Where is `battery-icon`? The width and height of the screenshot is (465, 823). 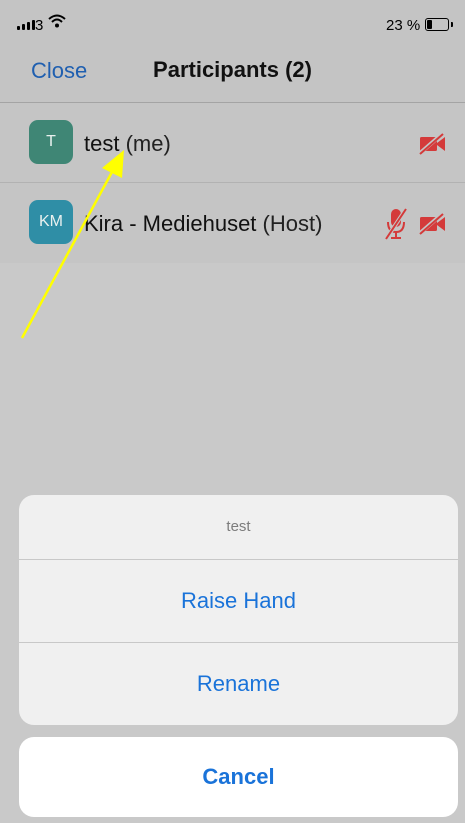 battery-icon is located at coordinates (437, 24).